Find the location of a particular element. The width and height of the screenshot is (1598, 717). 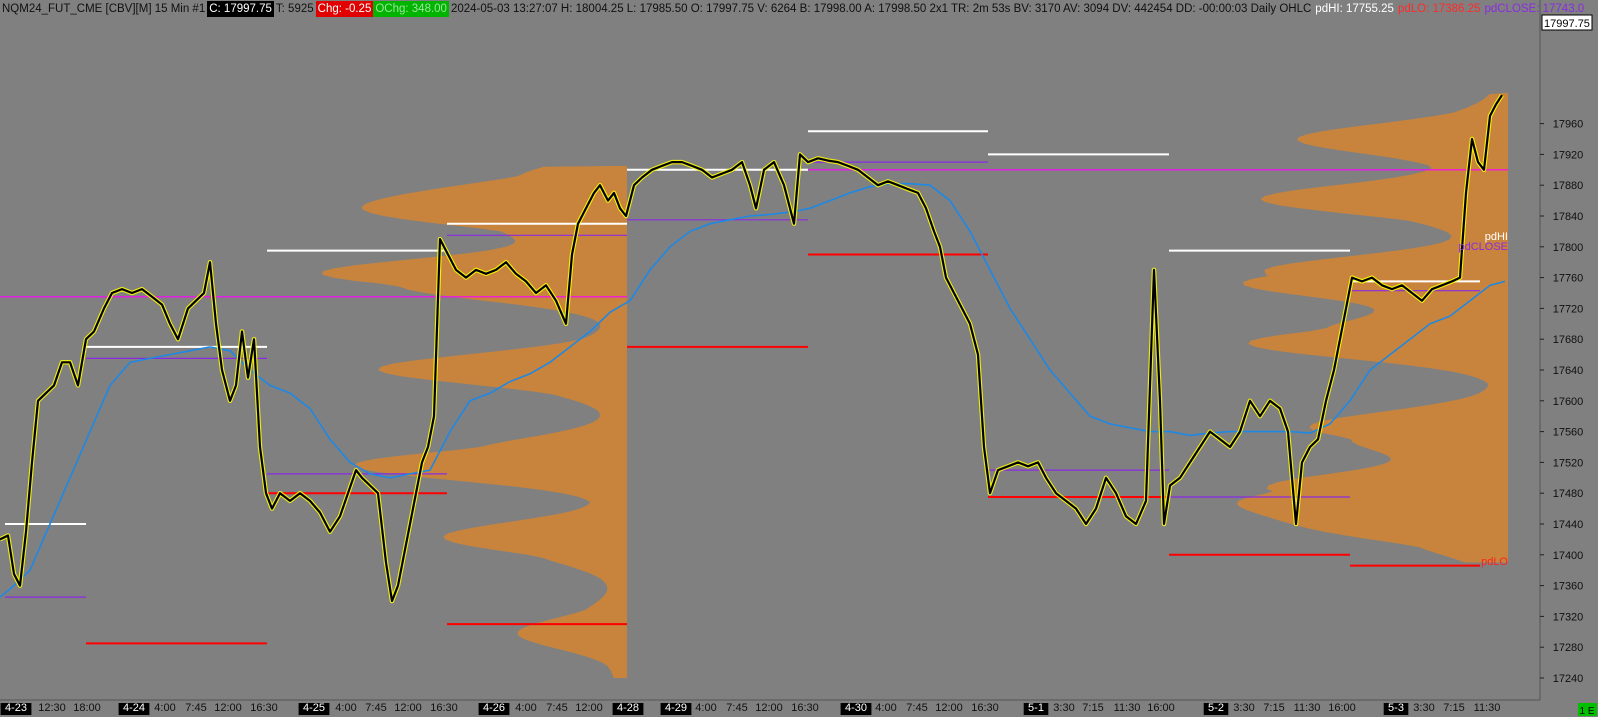

date-label: 4-30 is located at coordinates (856, 708).